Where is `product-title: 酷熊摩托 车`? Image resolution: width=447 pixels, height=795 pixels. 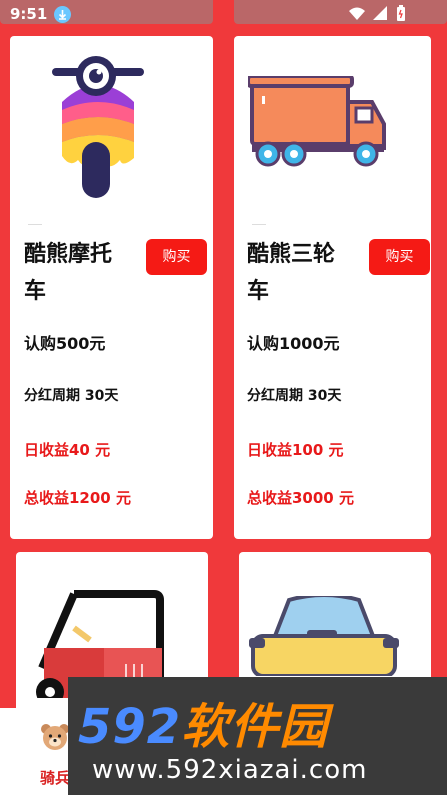
product-title: 酷熊摩托 车 is located at coordinates (68, 273).